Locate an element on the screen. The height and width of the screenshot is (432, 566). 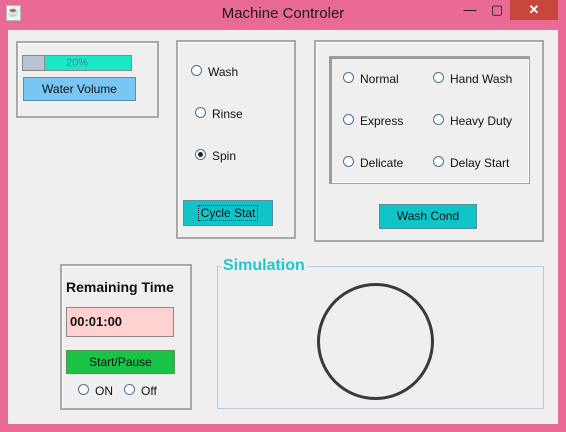
radio-delay-start-indicator is located at coordinates (438, 161).